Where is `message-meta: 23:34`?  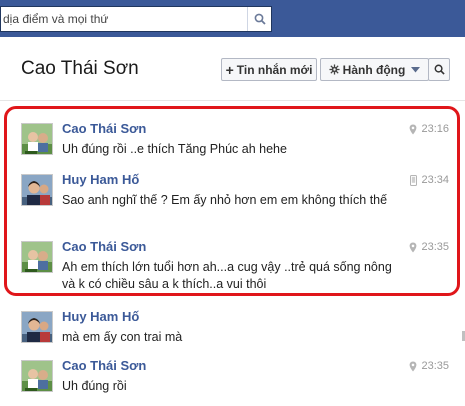
message-meta: 23:34 is located at coordinates (429, 180).